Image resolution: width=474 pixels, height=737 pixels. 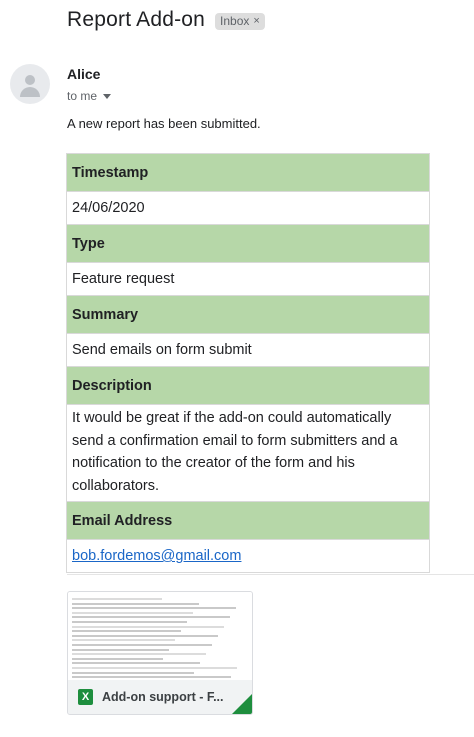 I want to click on show-details-chevron-icon, so click(x=107, y=96).